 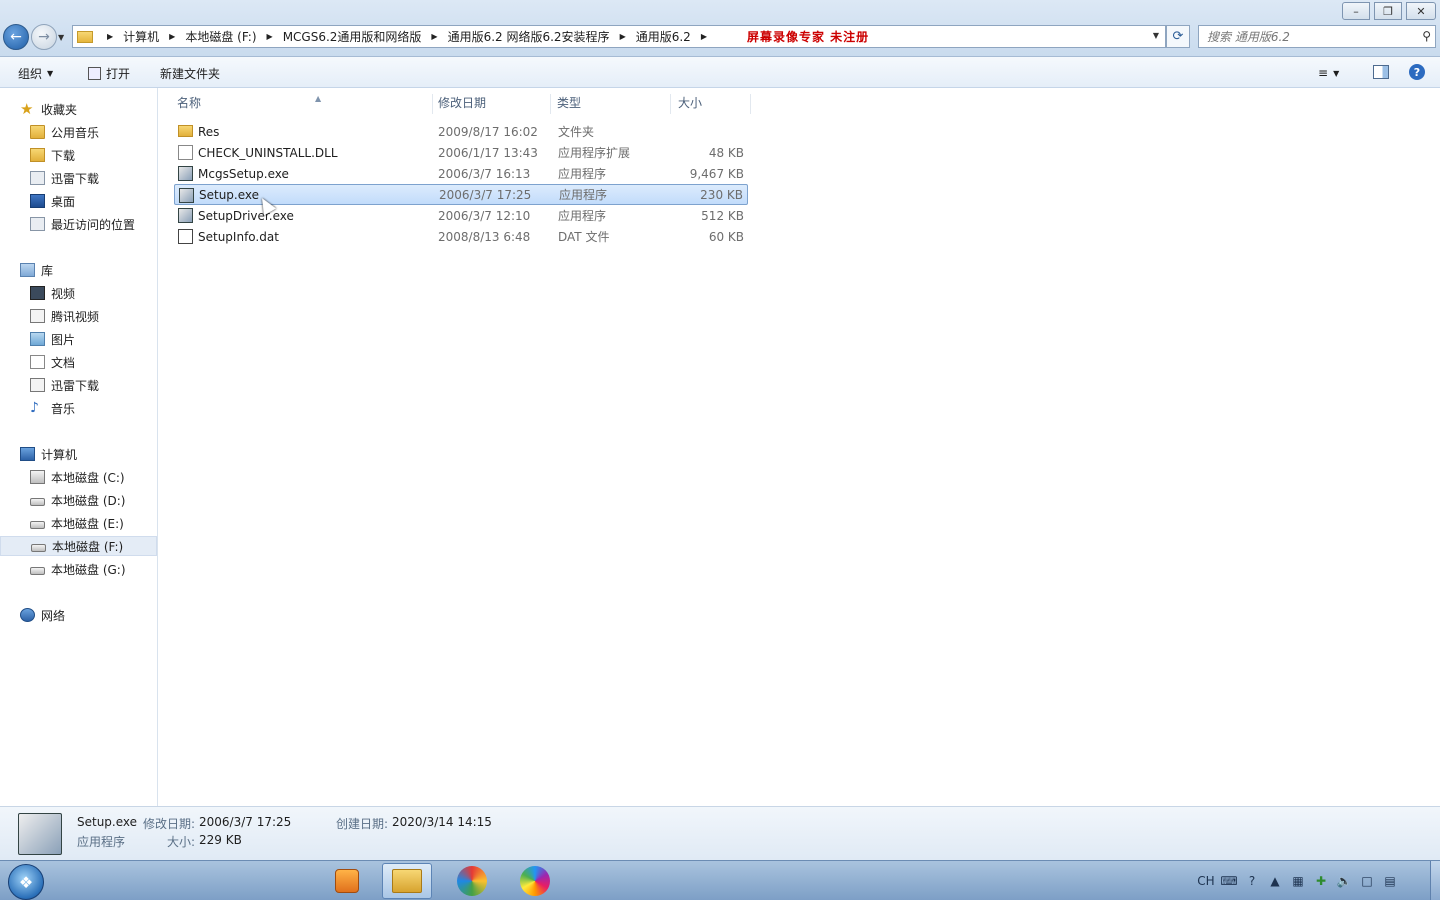 What do you see at coordinates (1435, 880) in the screenshot?
I see `show-desktop-button` at bounding box center [1435, 880].